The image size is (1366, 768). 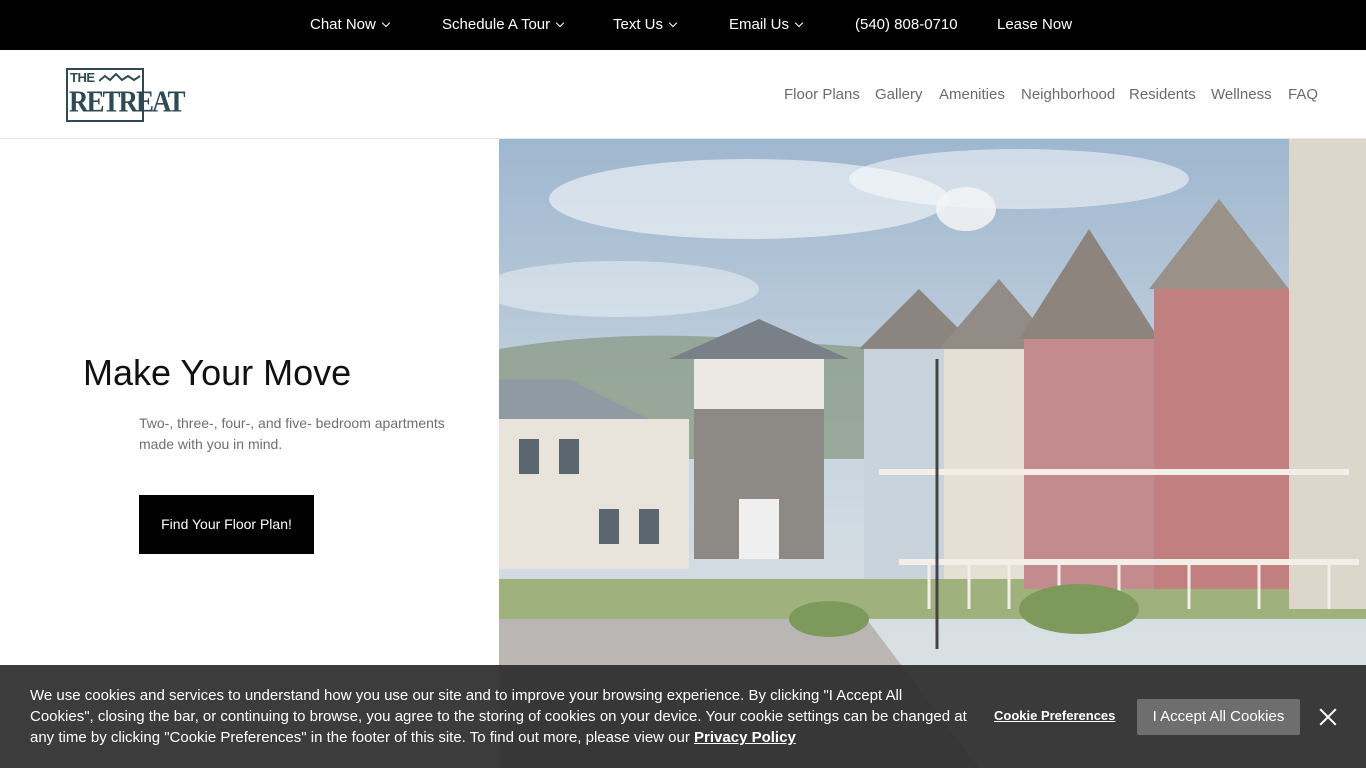 What do you see at coordinates (1303, 95) in the screenshot?
I see `nav-faq: FAQ` at bounding box center [1303, 95].